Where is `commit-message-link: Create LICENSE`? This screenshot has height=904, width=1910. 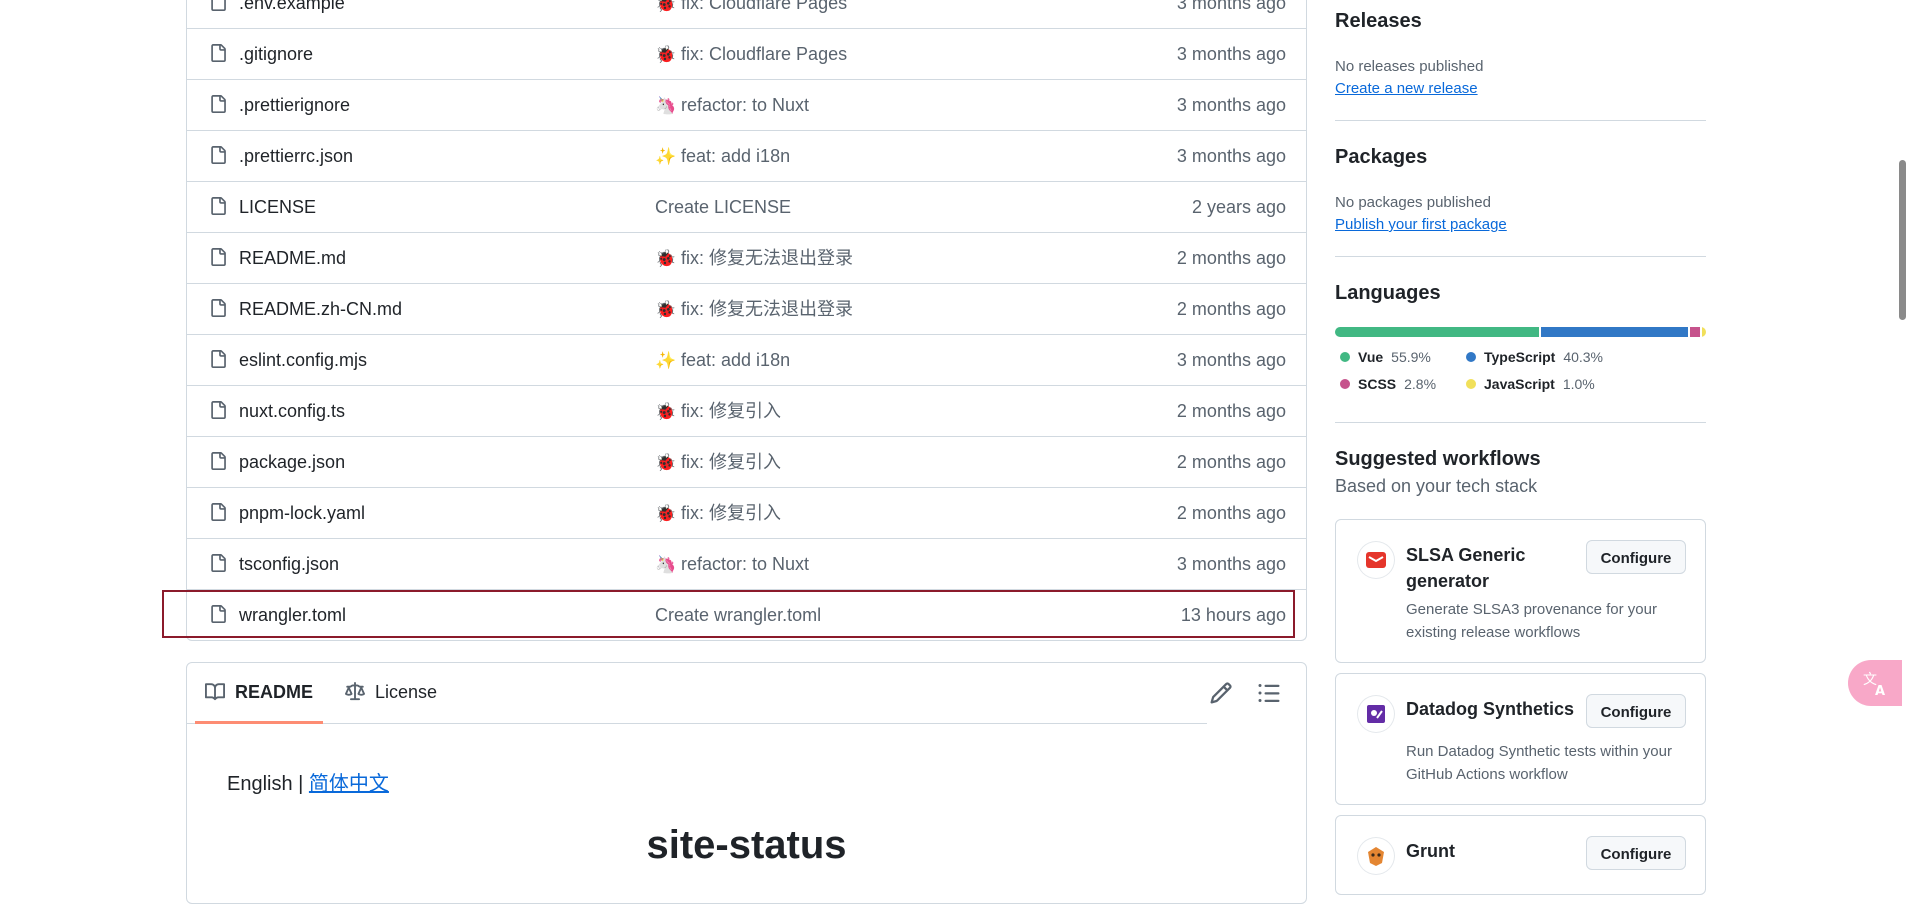 commit-message-link: Create LICENSE is located at coordinates (723, 207).